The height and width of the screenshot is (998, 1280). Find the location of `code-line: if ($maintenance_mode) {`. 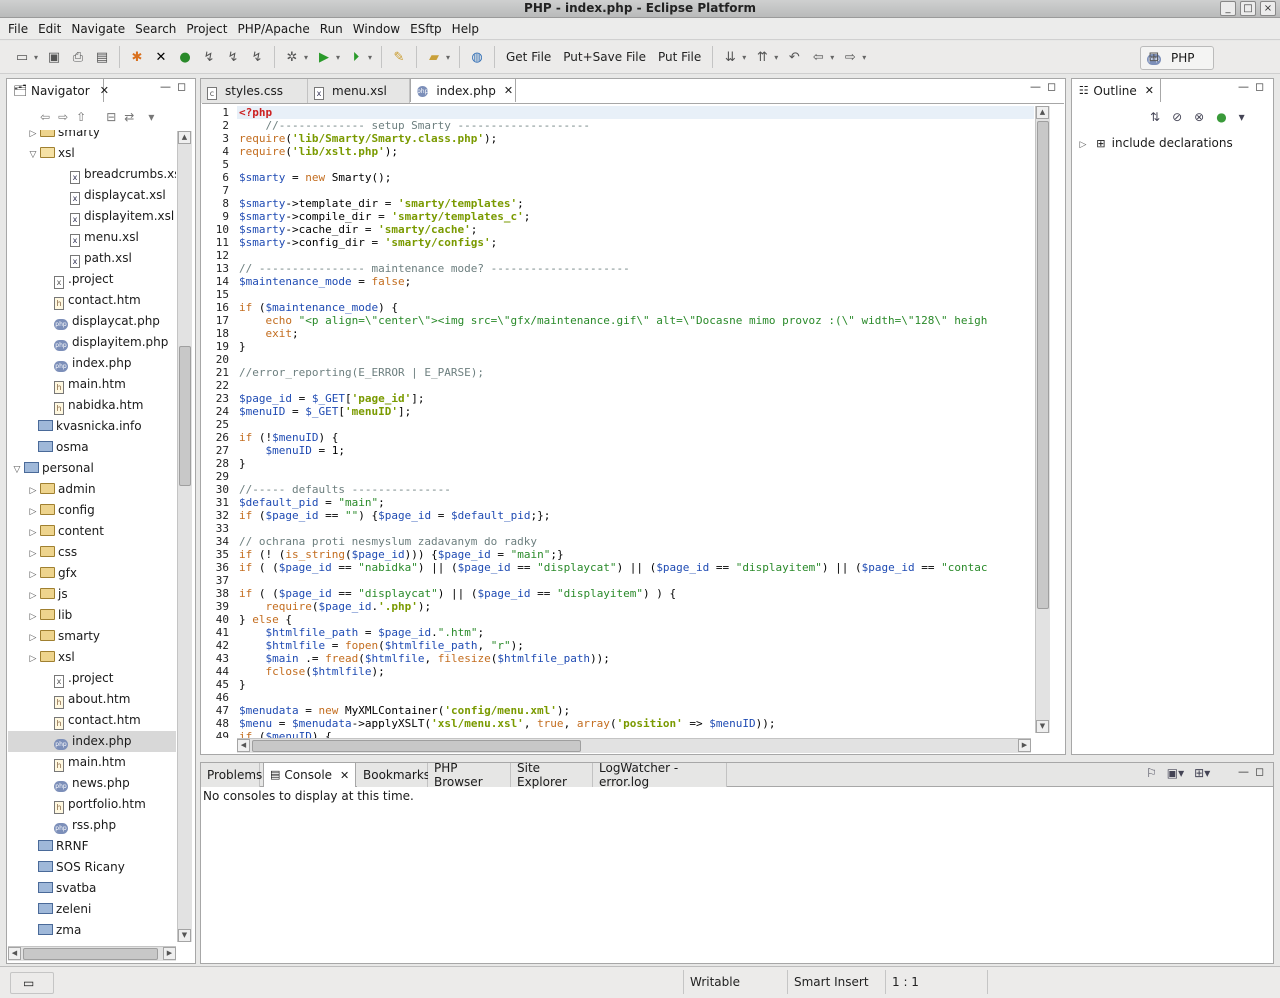

code-line: if ($maintenance_mode) { is located at coordinates (318, 307).